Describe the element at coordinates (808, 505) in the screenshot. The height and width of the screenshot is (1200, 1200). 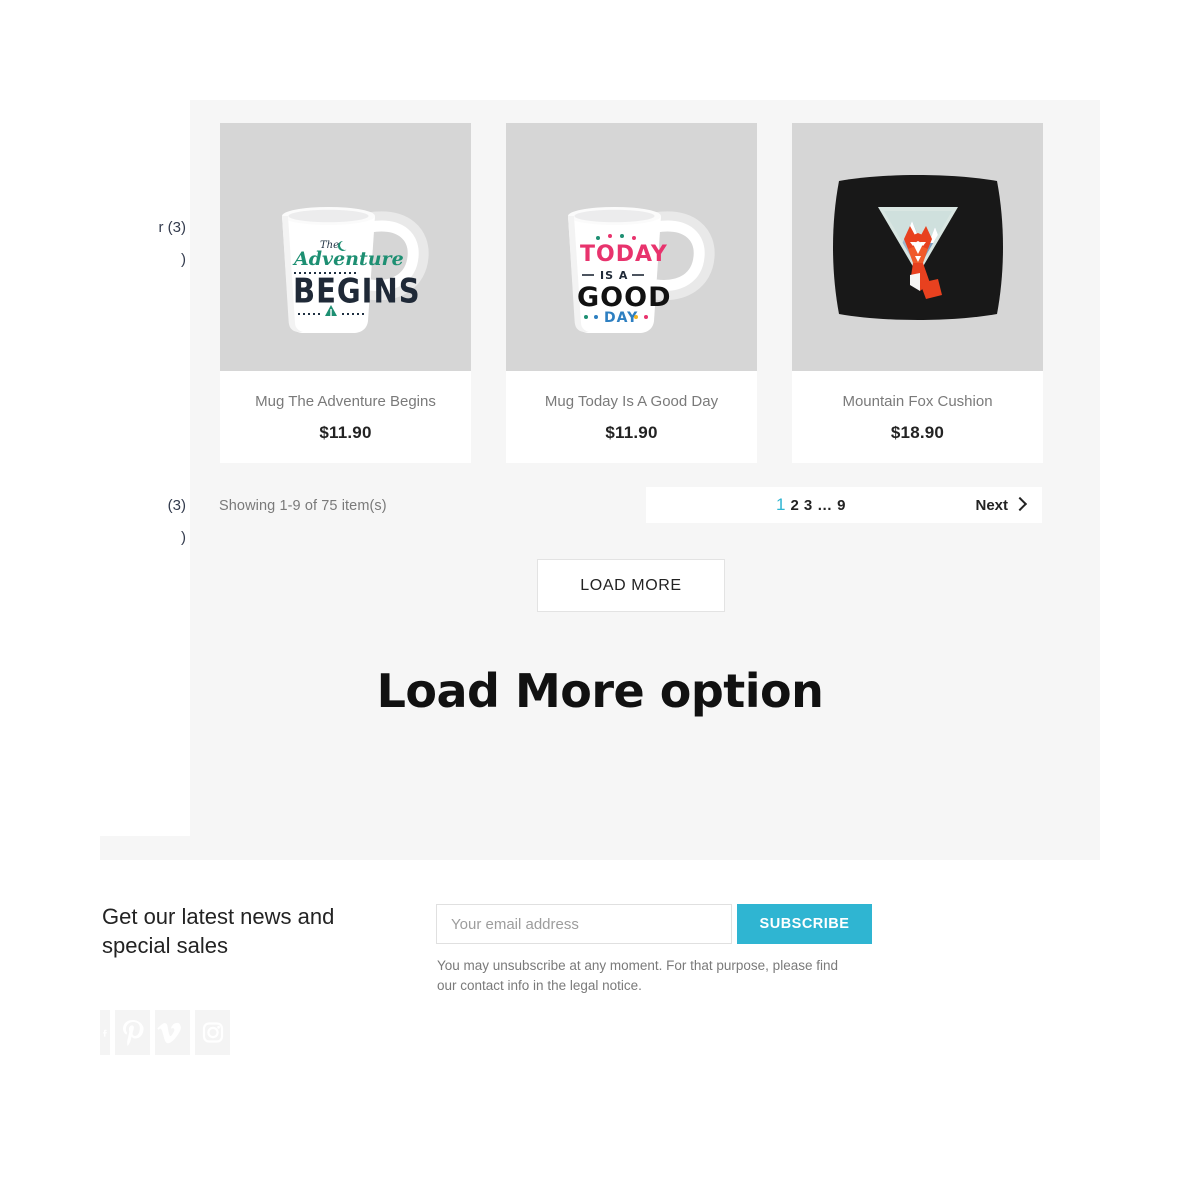
I see `pagination-page-3: 3` at that location.